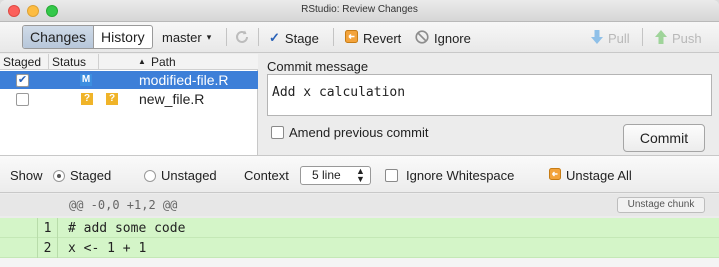 The width and height of the screenshot is (719, 267). I want to click on stage-button: ✓ Stage, so click(294, 38).